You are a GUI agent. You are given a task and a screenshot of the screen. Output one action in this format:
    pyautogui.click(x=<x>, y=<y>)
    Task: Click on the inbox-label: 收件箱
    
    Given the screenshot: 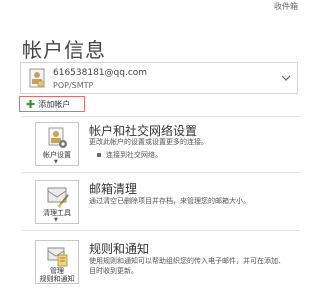 What is the action you would take?
    pyautogui.click(x=286, y=6)
    